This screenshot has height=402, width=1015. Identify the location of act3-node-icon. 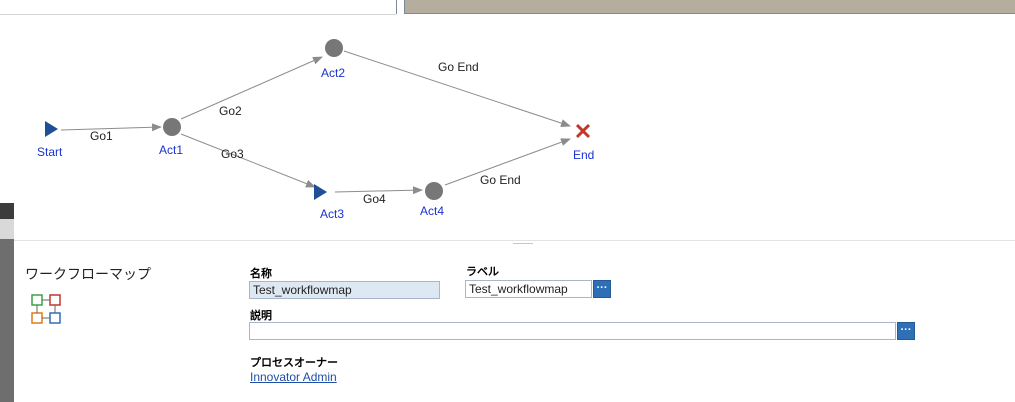
(320, 192).